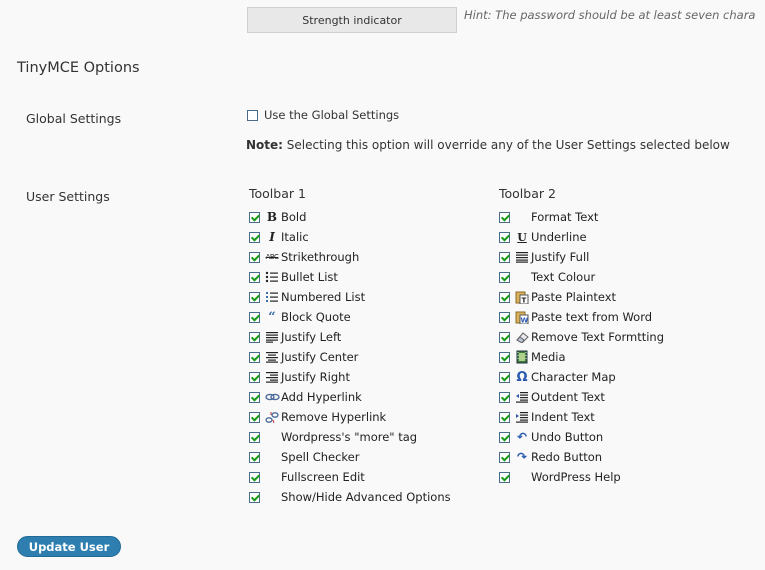 This screenshot has height=570, width=765. Describe the element at coordinates (567, 437) in the screenshot. I see `toolbar2-option-label: Undo Button` at that location.